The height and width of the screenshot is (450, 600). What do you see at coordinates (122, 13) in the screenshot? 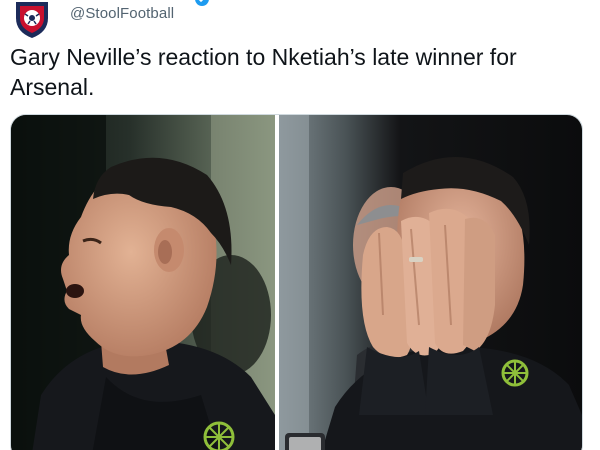
I see `account-handle: @StoolFootball` at bounding box center [122, 13].